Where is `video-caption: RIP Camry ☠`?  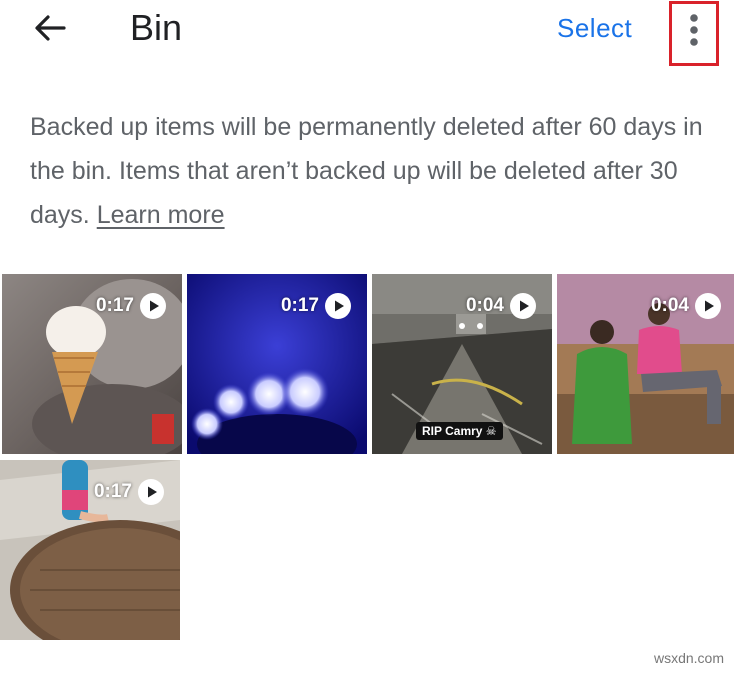 video-caption: RIP Camry ☠ is located at coordinates (459, 431).